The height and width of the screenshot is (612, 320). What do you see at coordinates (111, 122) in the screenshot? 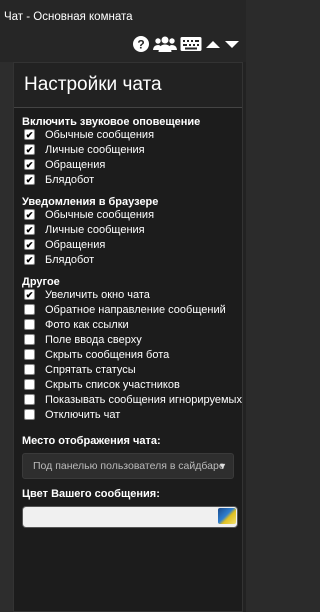
I see `sound-section-title: Включить звуковое оповещение` at bounding box center [111, 122].